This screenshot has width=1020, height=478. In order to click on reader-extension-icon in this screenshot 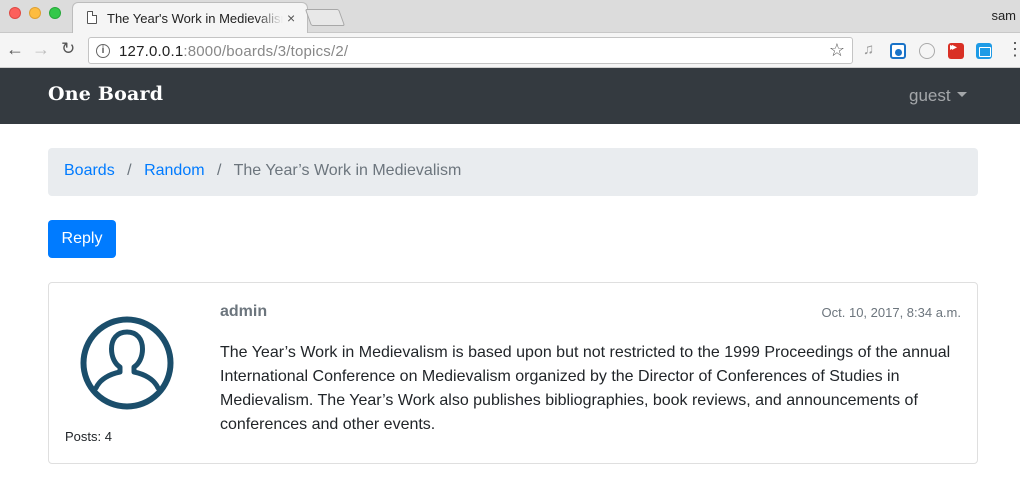, I will do `click(984, 51)`.